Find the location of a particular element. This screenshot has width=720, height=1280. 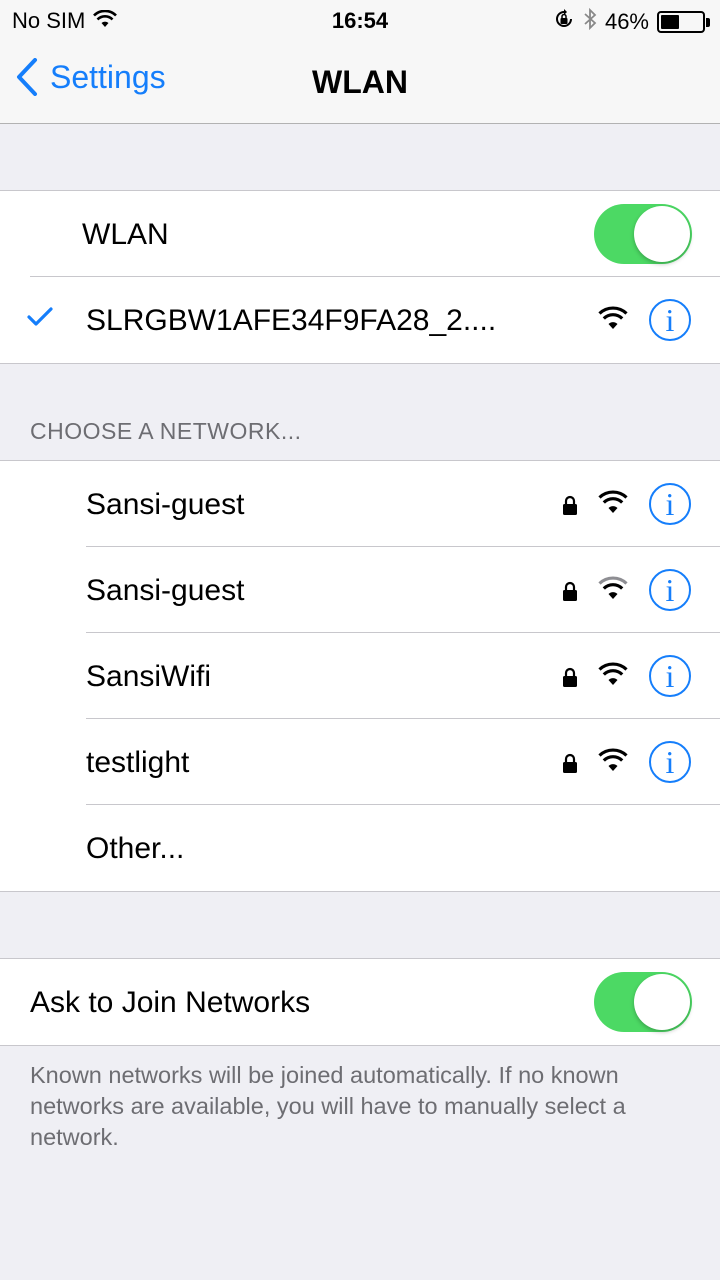

ask-to-join-group: Ask to Join Networks is located at coordinates (360, 1002).